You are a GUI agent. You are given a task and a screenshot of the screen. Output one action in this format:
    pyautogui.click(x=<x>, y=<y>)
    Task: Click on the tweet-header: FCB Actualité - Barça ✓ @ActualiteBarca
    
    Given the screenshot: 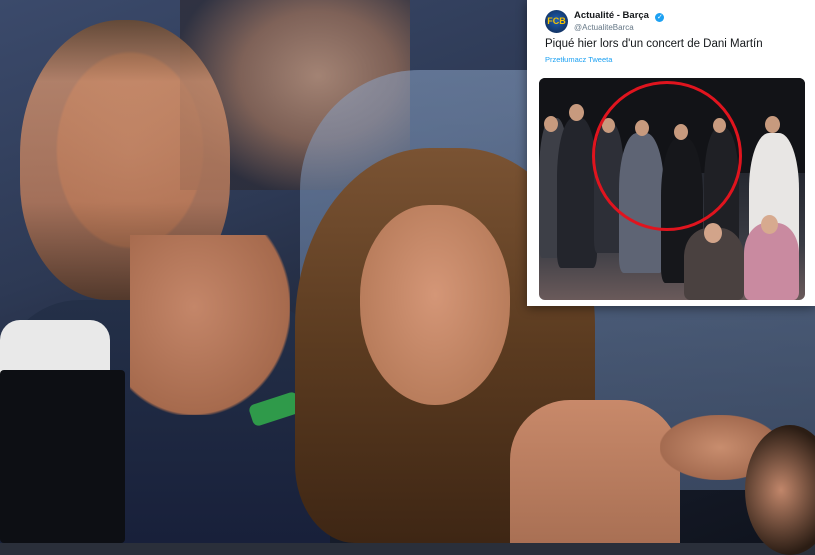 What is the action you would take?
    pyautogui.click(x=605, y=21)
    